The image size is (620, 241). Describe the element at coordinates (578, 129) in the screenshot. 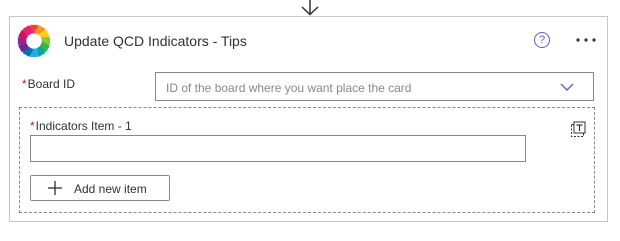

I see `switch-to-text-mode-icon` at that location.